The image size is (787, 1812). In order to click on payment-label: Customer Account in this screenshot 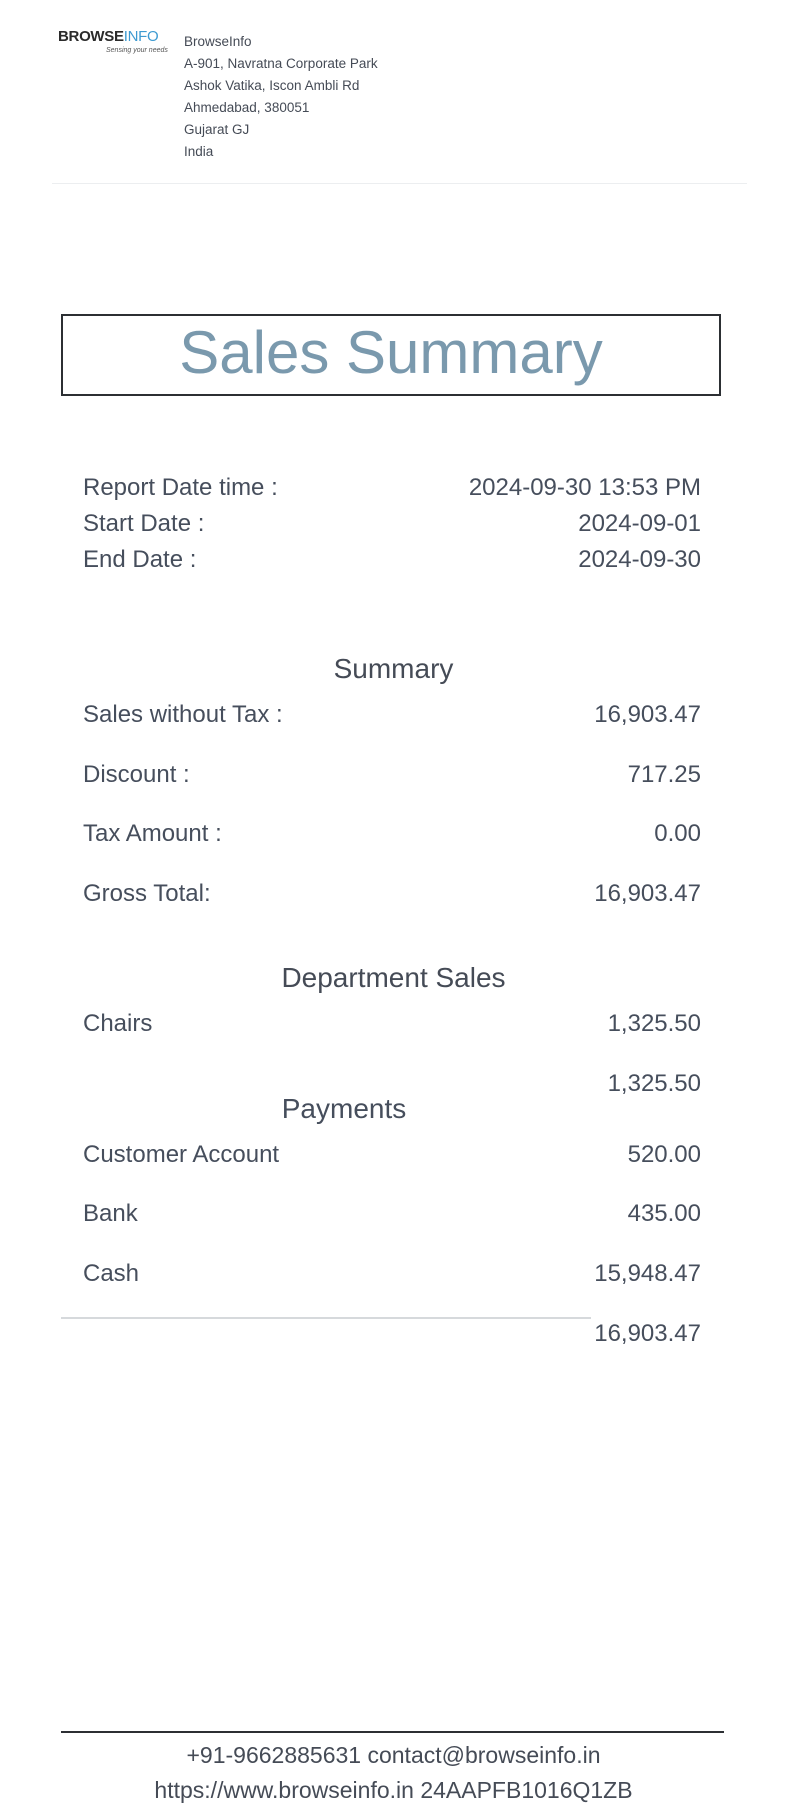, I will do `click(181, 1154)`.